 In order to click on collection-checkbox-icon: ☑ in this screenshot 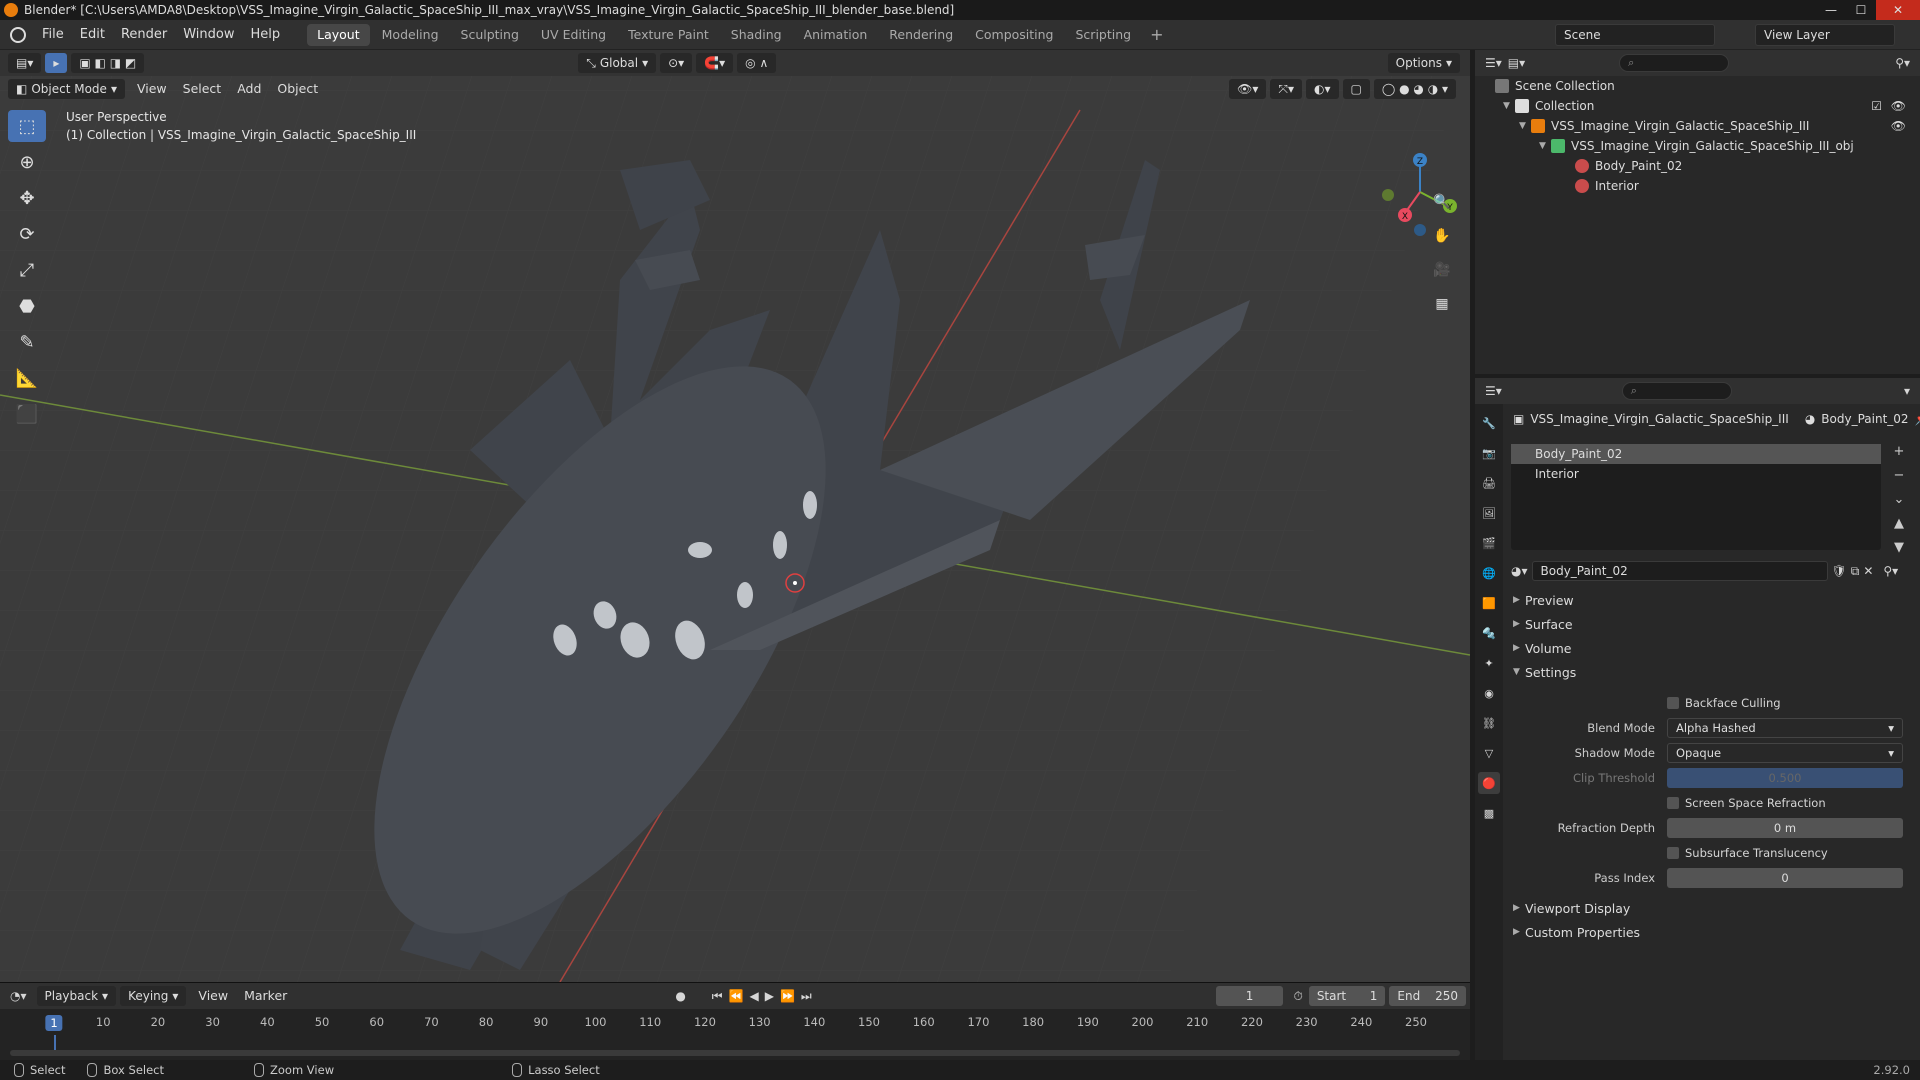, I will do `click(1876, 106)`.